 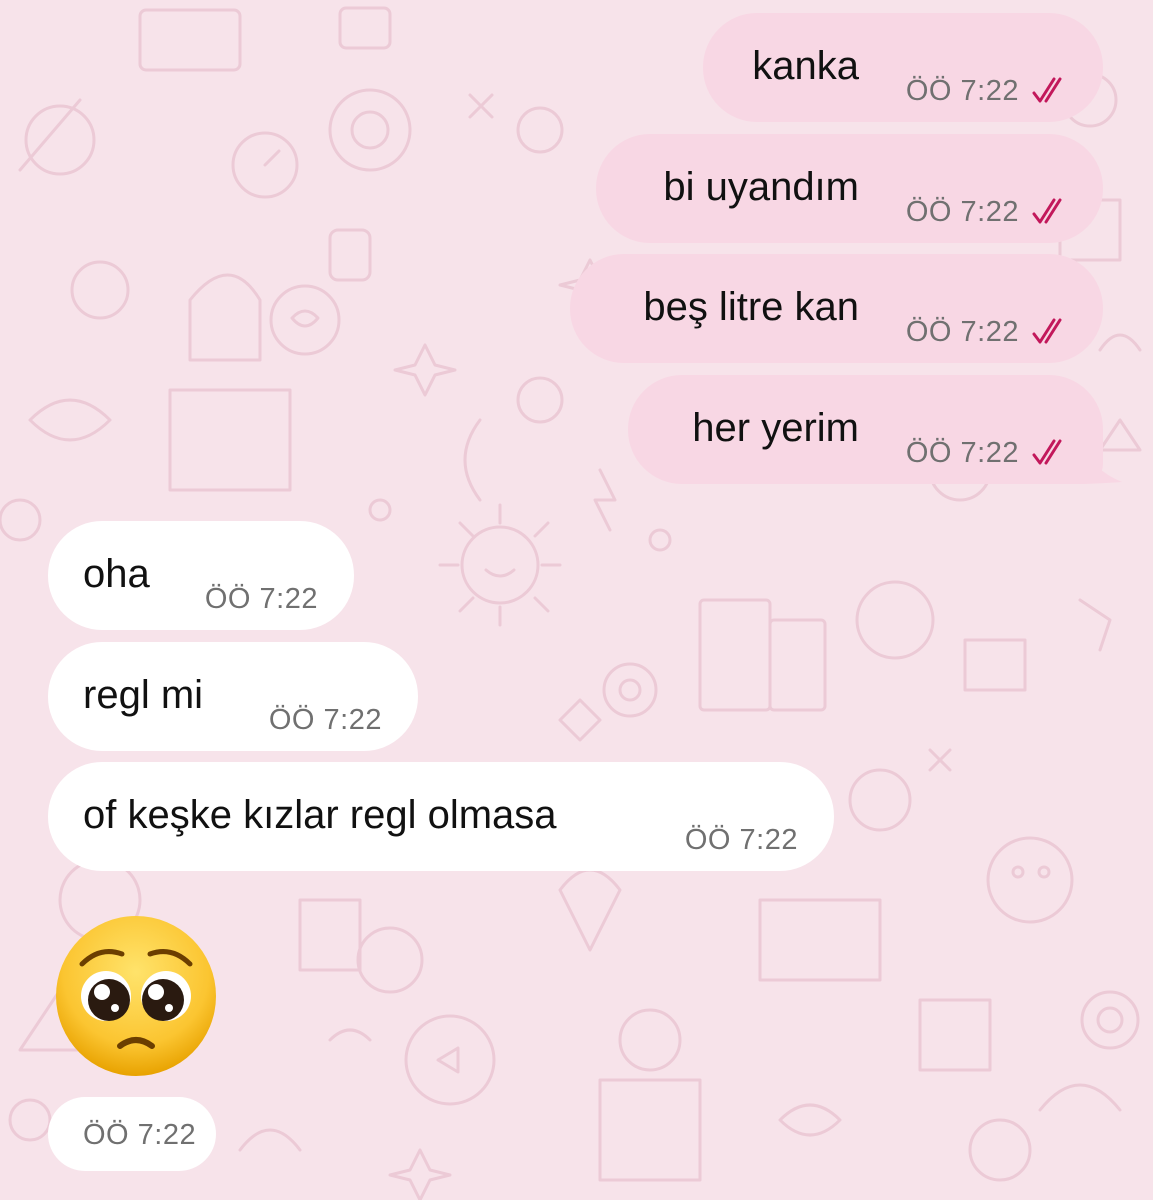 What do you see at coordinates (116, 574) in the screenshot?
I see `message-text: oha` at bounding box center [116, 574].